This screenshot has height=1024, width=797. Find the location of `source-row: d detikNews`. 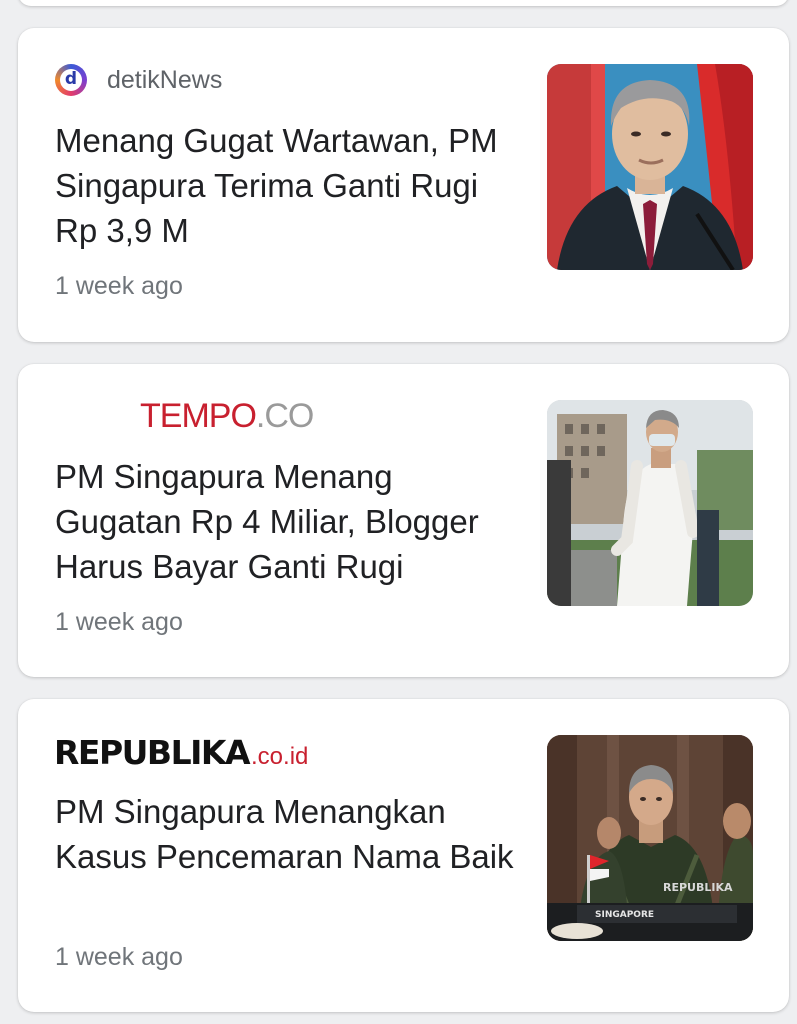

source-row: d detikNews is located at coordinates (138, 80).